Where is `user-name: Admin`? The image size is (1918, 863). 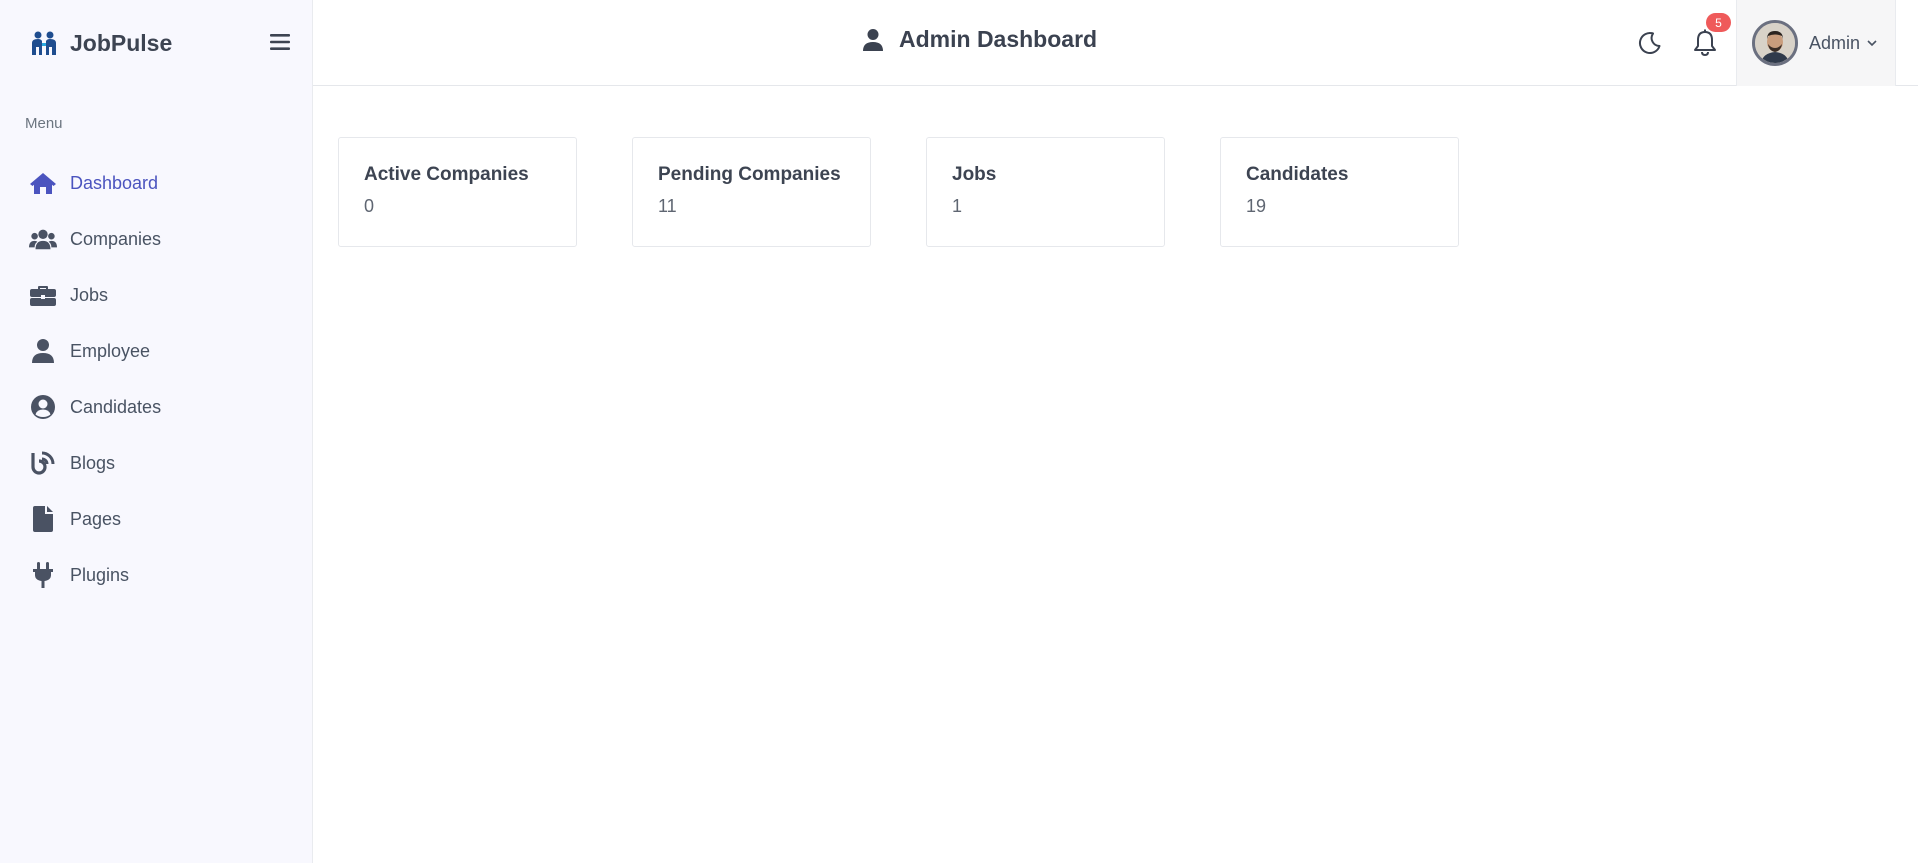
user-name: Admin is located at coordinates (1834, 43).